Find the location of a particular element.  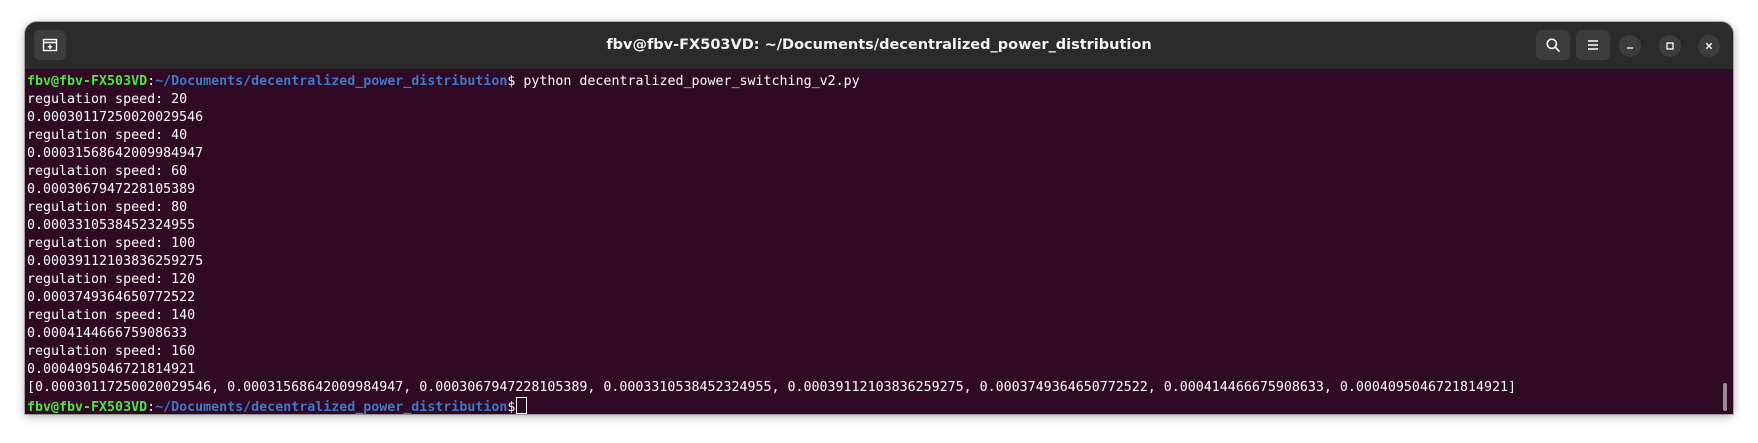

output-line: 0.0003749364650772522 is located at coordinates (111, 297).